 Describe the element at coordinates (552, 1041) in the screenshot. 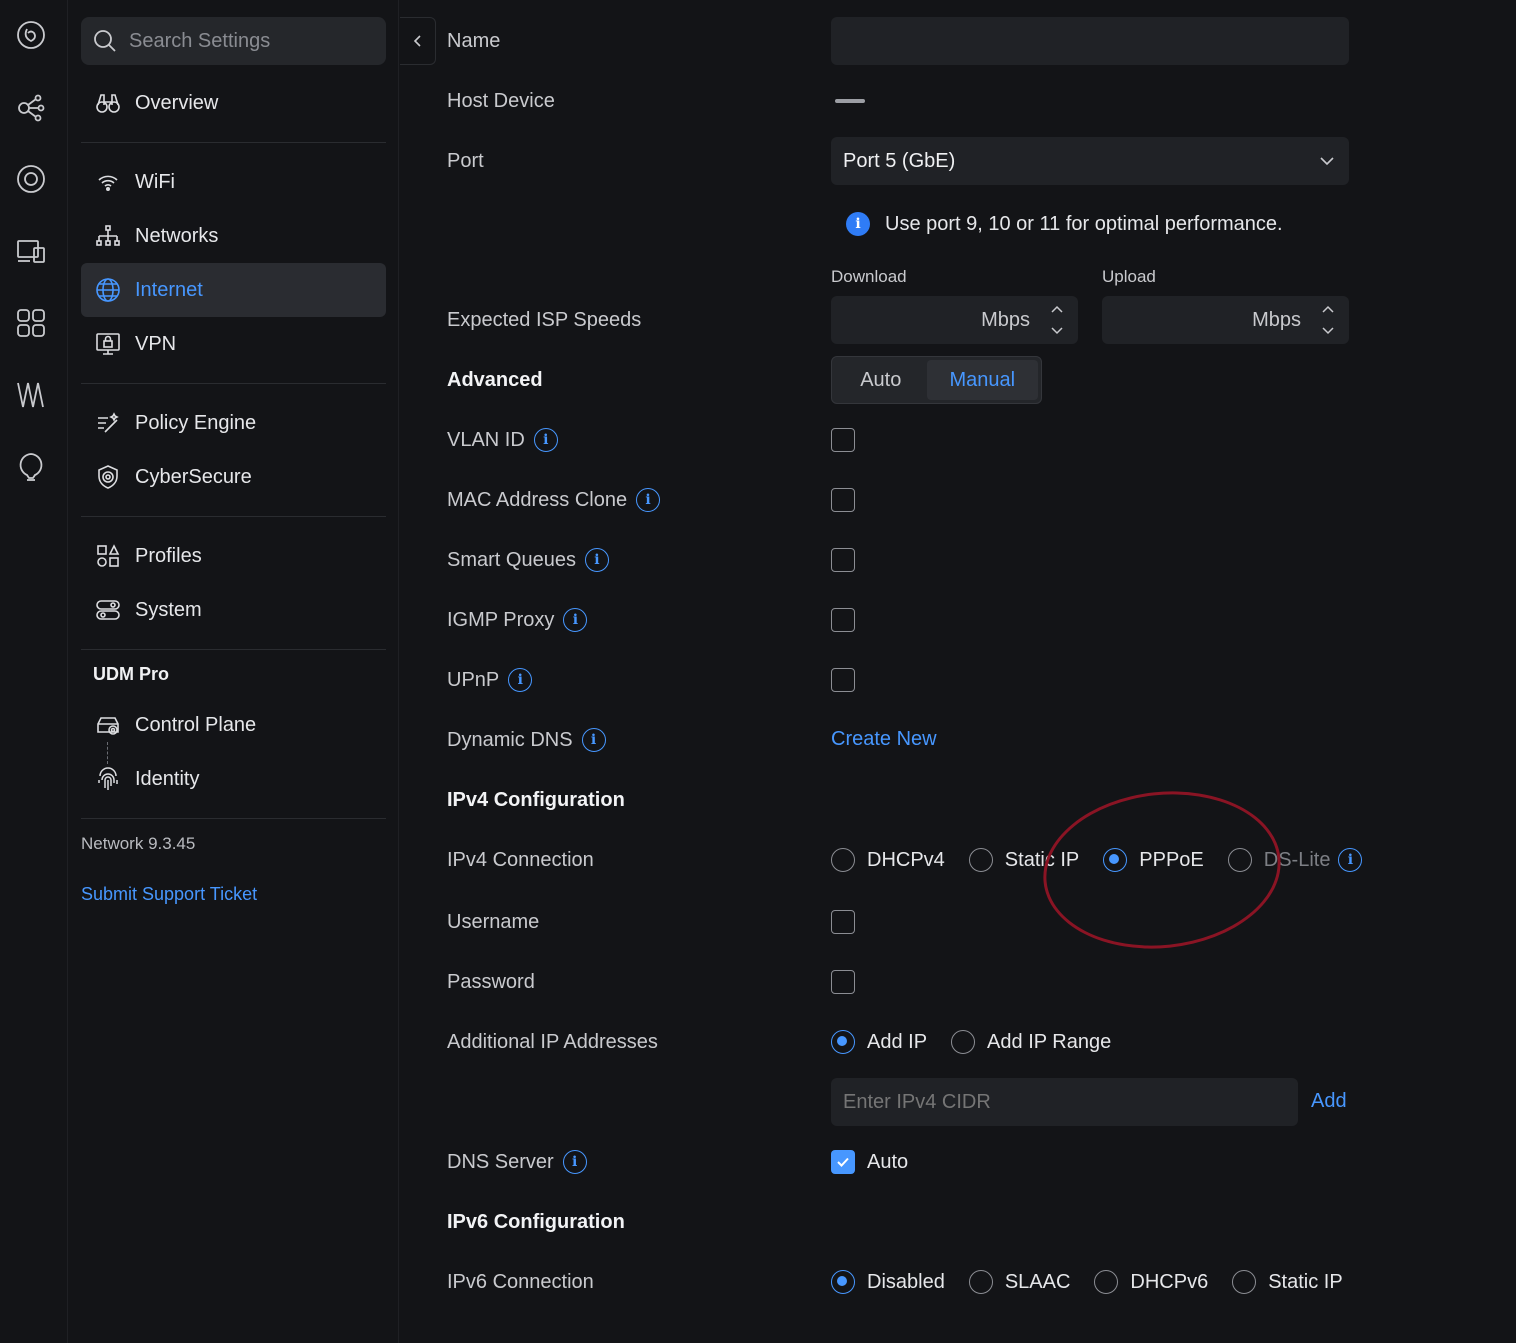

I see `additional-ip-label: Additional IP Addresses` at that location.